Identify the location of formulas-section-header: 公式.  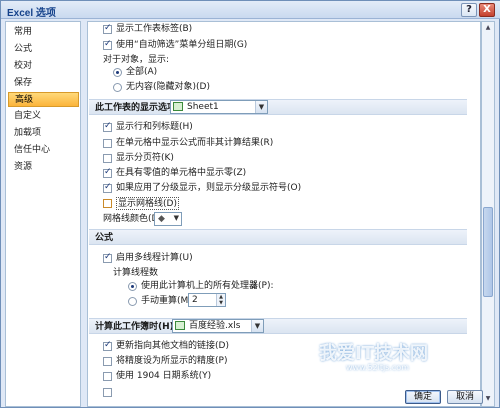
(278, 237).